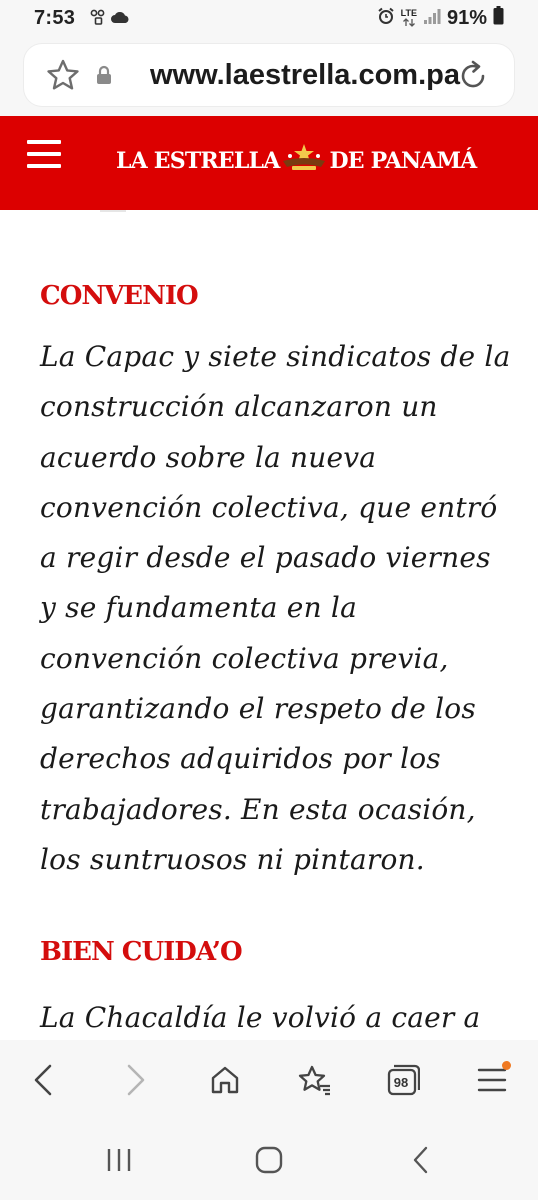  Describe the element at coordinates (408, 22) in the screenshot. I see `data-arrows-icon` at that location.